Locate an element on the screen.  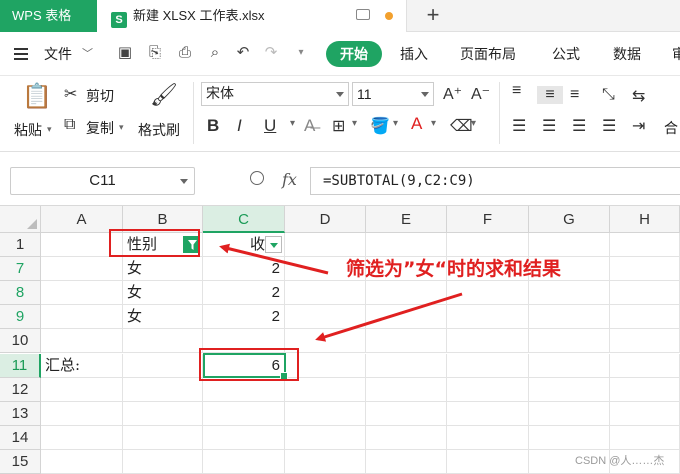
annotation-arrows is located at coordinates (341, 292).